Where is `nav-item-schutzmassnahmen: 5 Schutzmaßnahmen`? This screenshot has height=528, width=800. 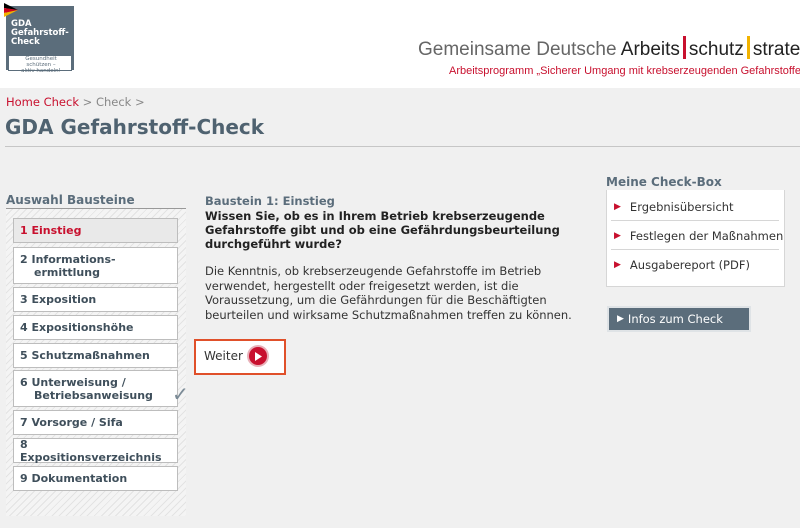
nav-item-schutzmassnahmen: 5 Schutzmaßnahmen is located at coordinates (95, 355).